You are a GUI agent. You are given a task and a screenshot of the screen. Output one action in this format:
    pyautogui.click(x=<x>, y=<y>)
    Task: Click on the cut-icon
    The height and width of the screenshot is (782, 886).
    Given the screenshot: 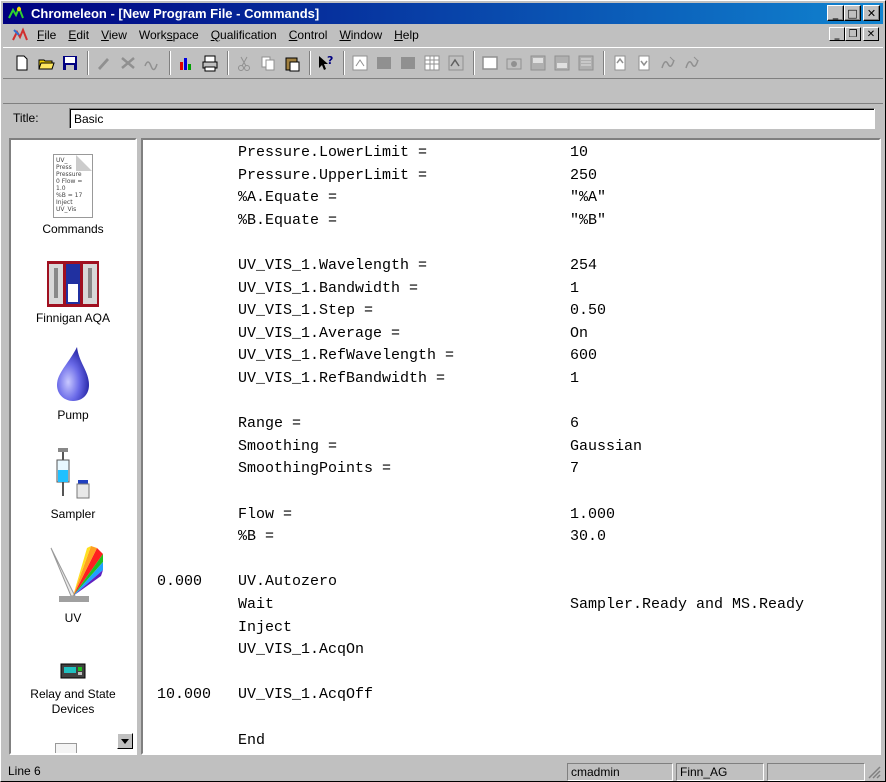 What is the action you would take?
    pyautogui.click(x=244, y=63)
    